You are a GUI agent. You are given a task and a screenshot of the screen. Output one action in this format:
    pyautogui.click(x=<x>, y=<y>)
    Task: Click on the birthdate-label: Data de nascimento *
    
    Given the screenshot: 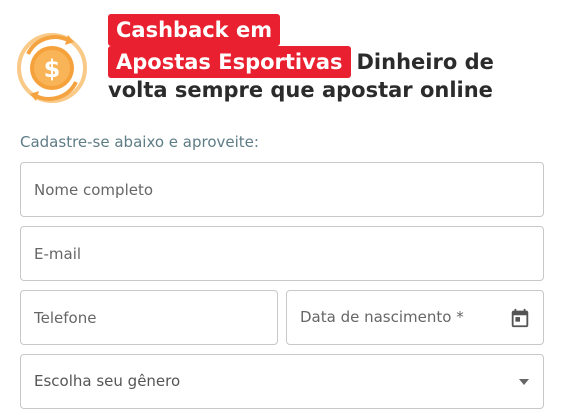 What is the action you would take?
    pyautogui.click(x=382, y=317)
    